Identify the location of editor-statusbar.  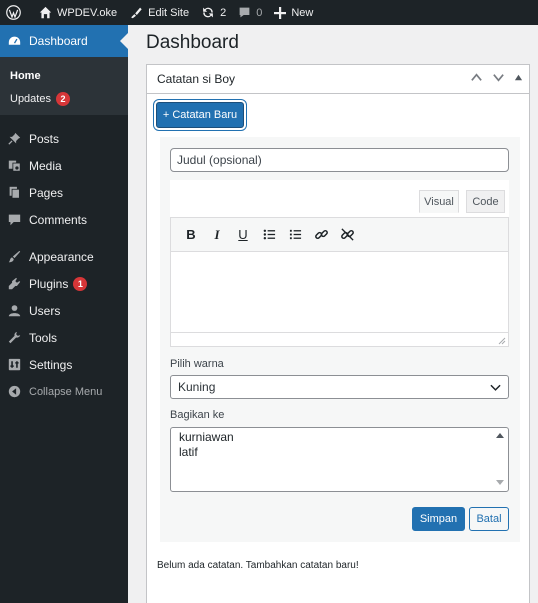
(339, 339).